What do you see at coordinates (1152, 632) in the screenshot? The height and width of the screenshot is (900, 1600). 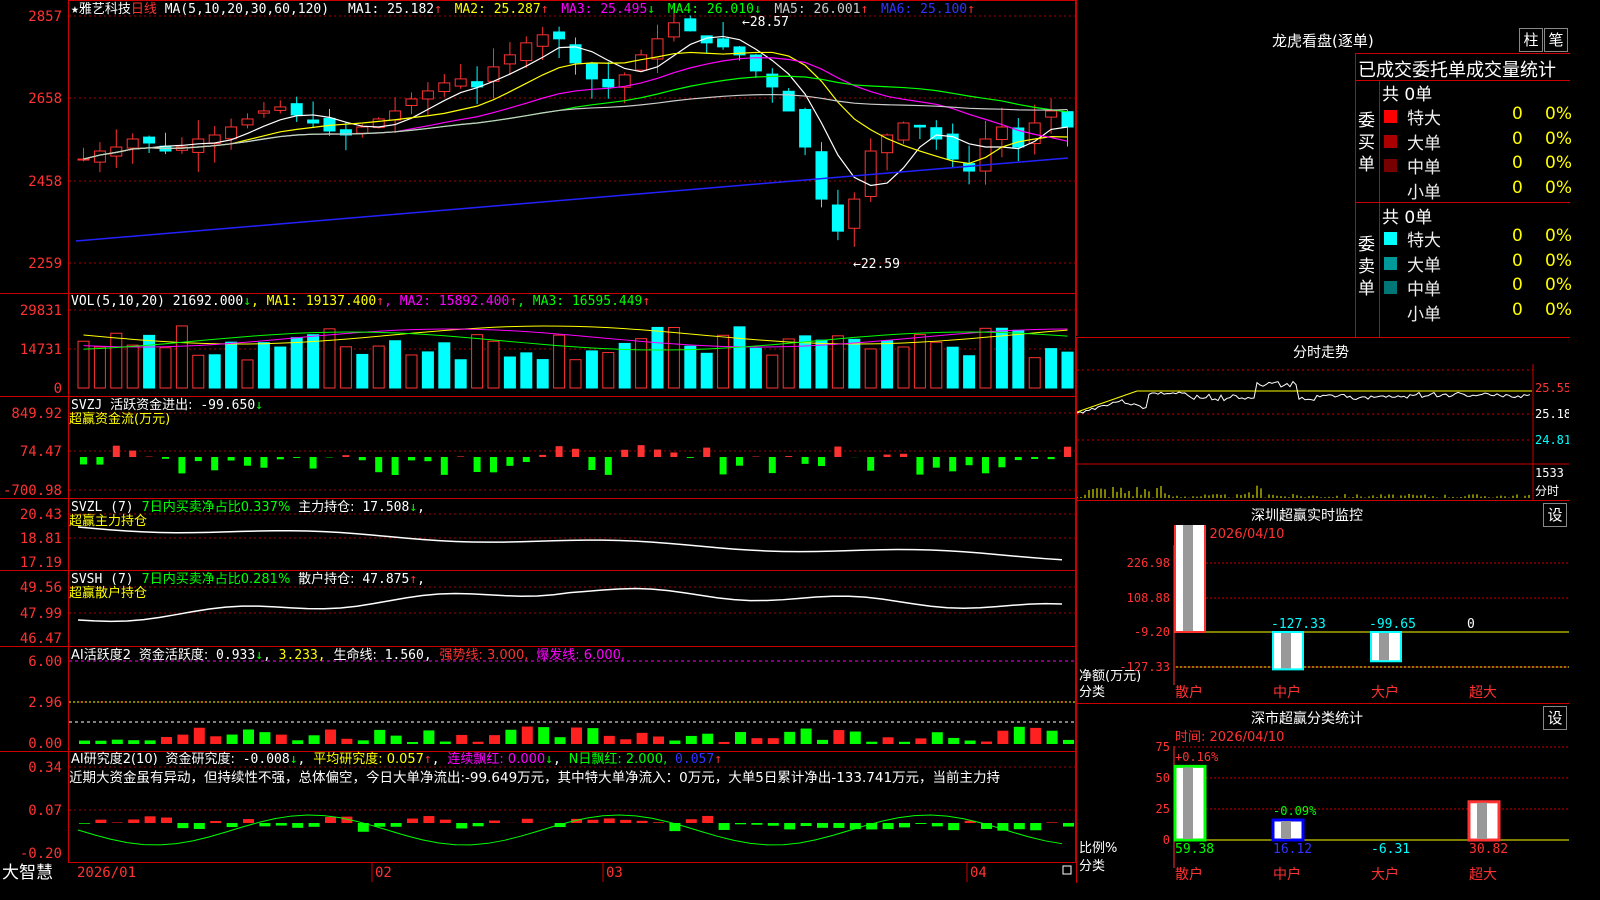 I see `monitor-y-tick: -9.20` at bounding box center [1152, 632].